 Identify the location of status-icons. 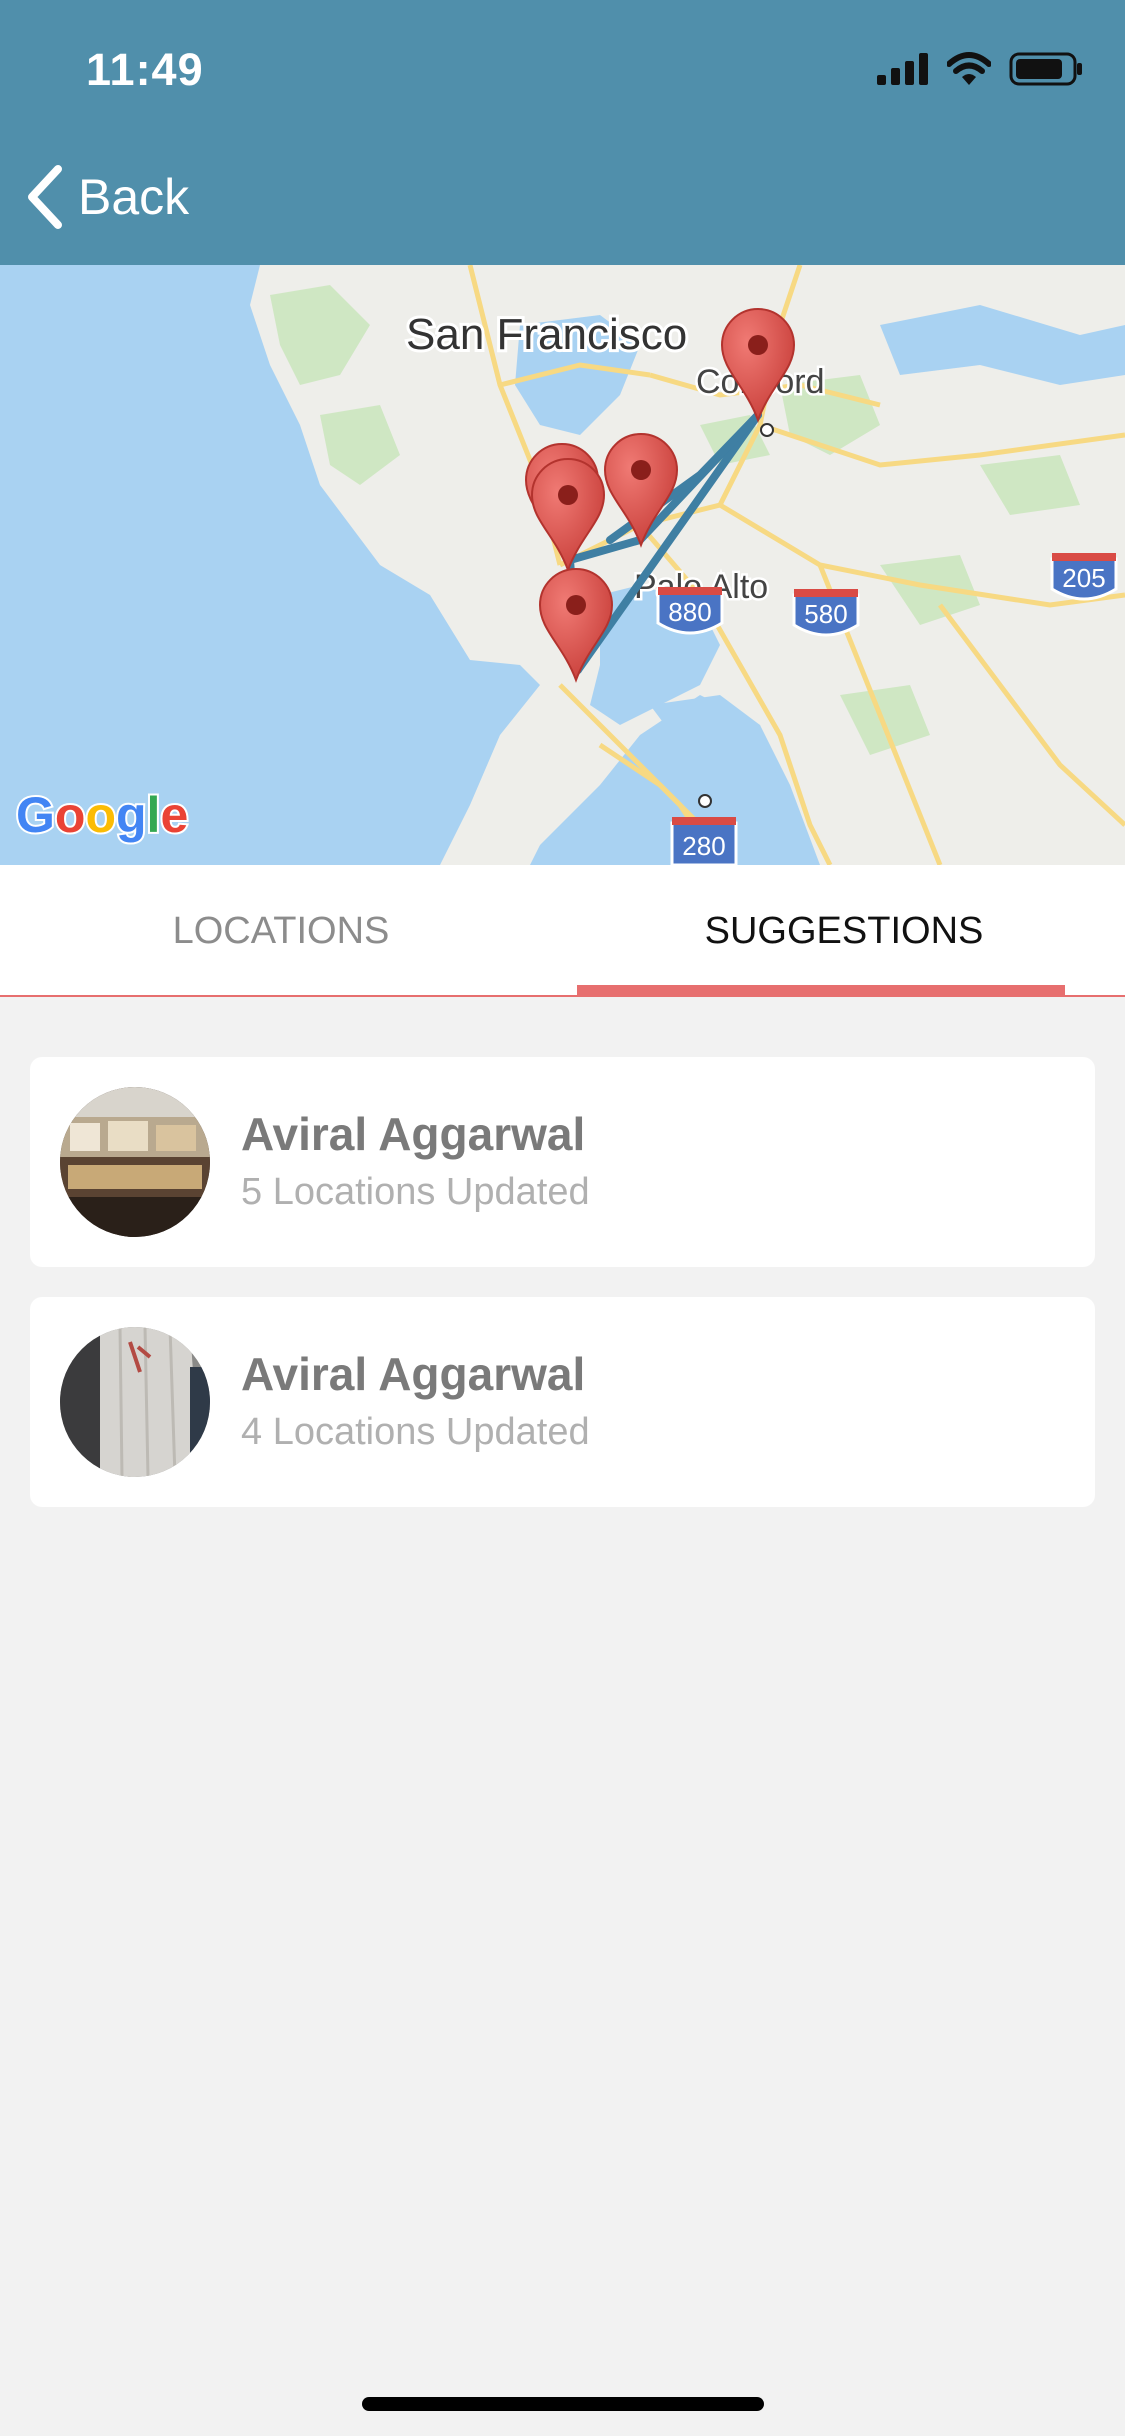
(980, 69).